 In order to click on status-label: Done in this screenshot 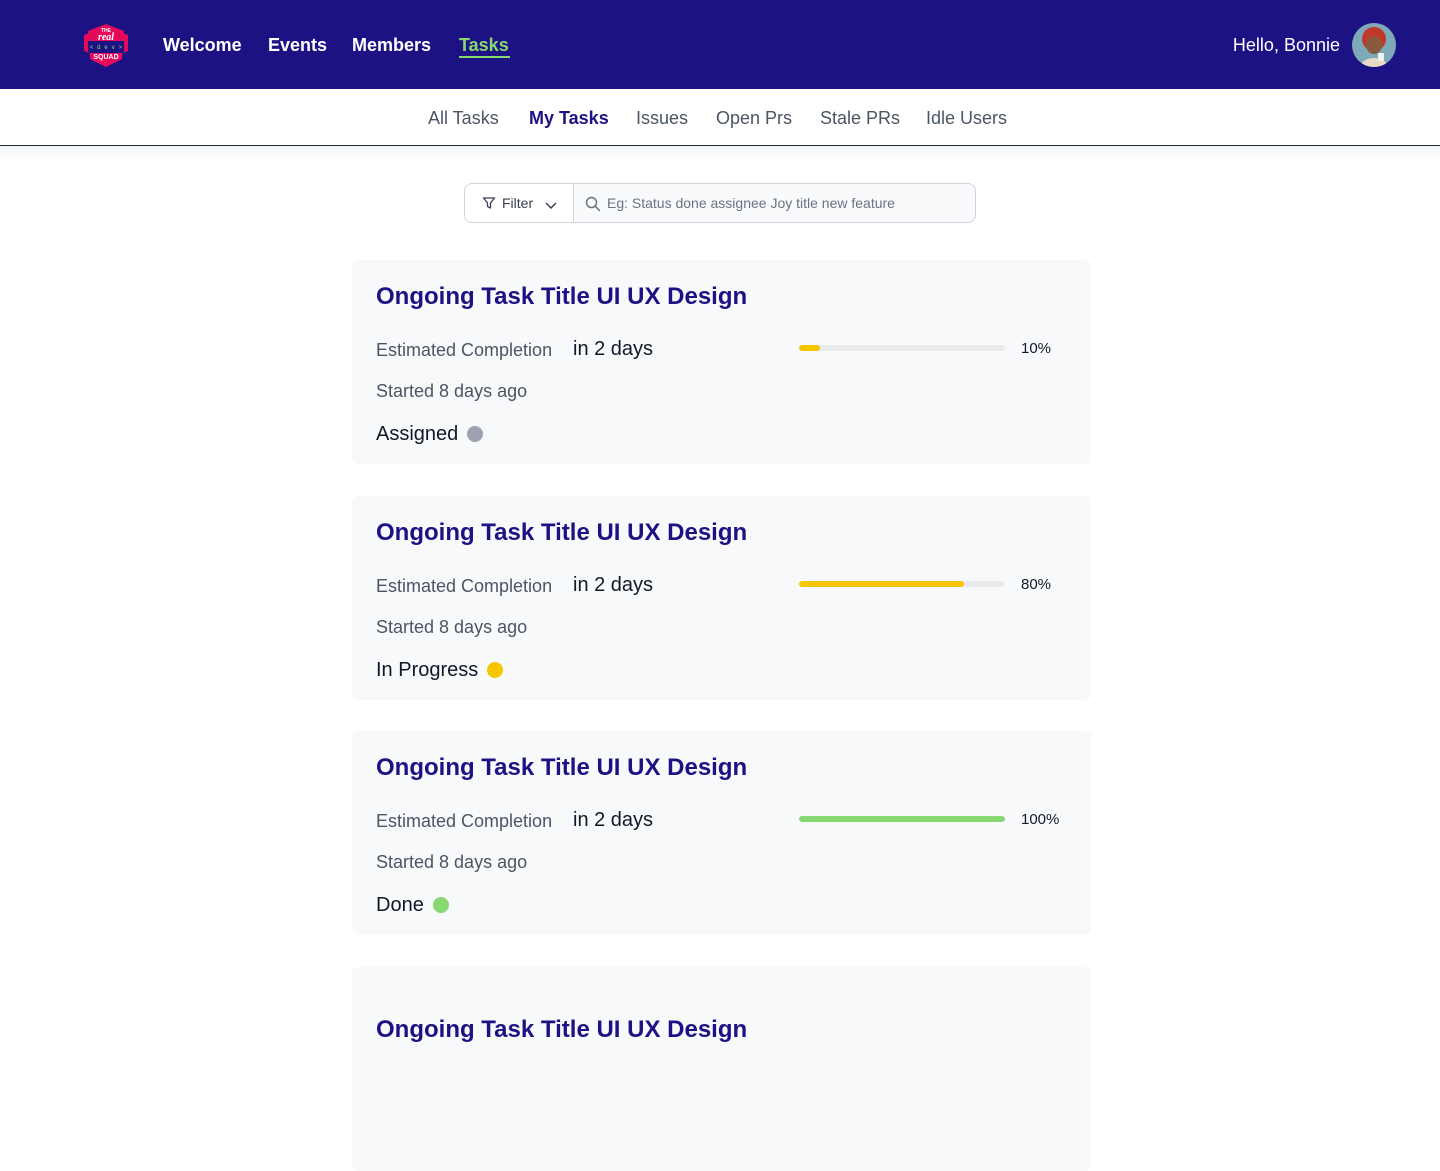, I will do `click(400, 905)`.